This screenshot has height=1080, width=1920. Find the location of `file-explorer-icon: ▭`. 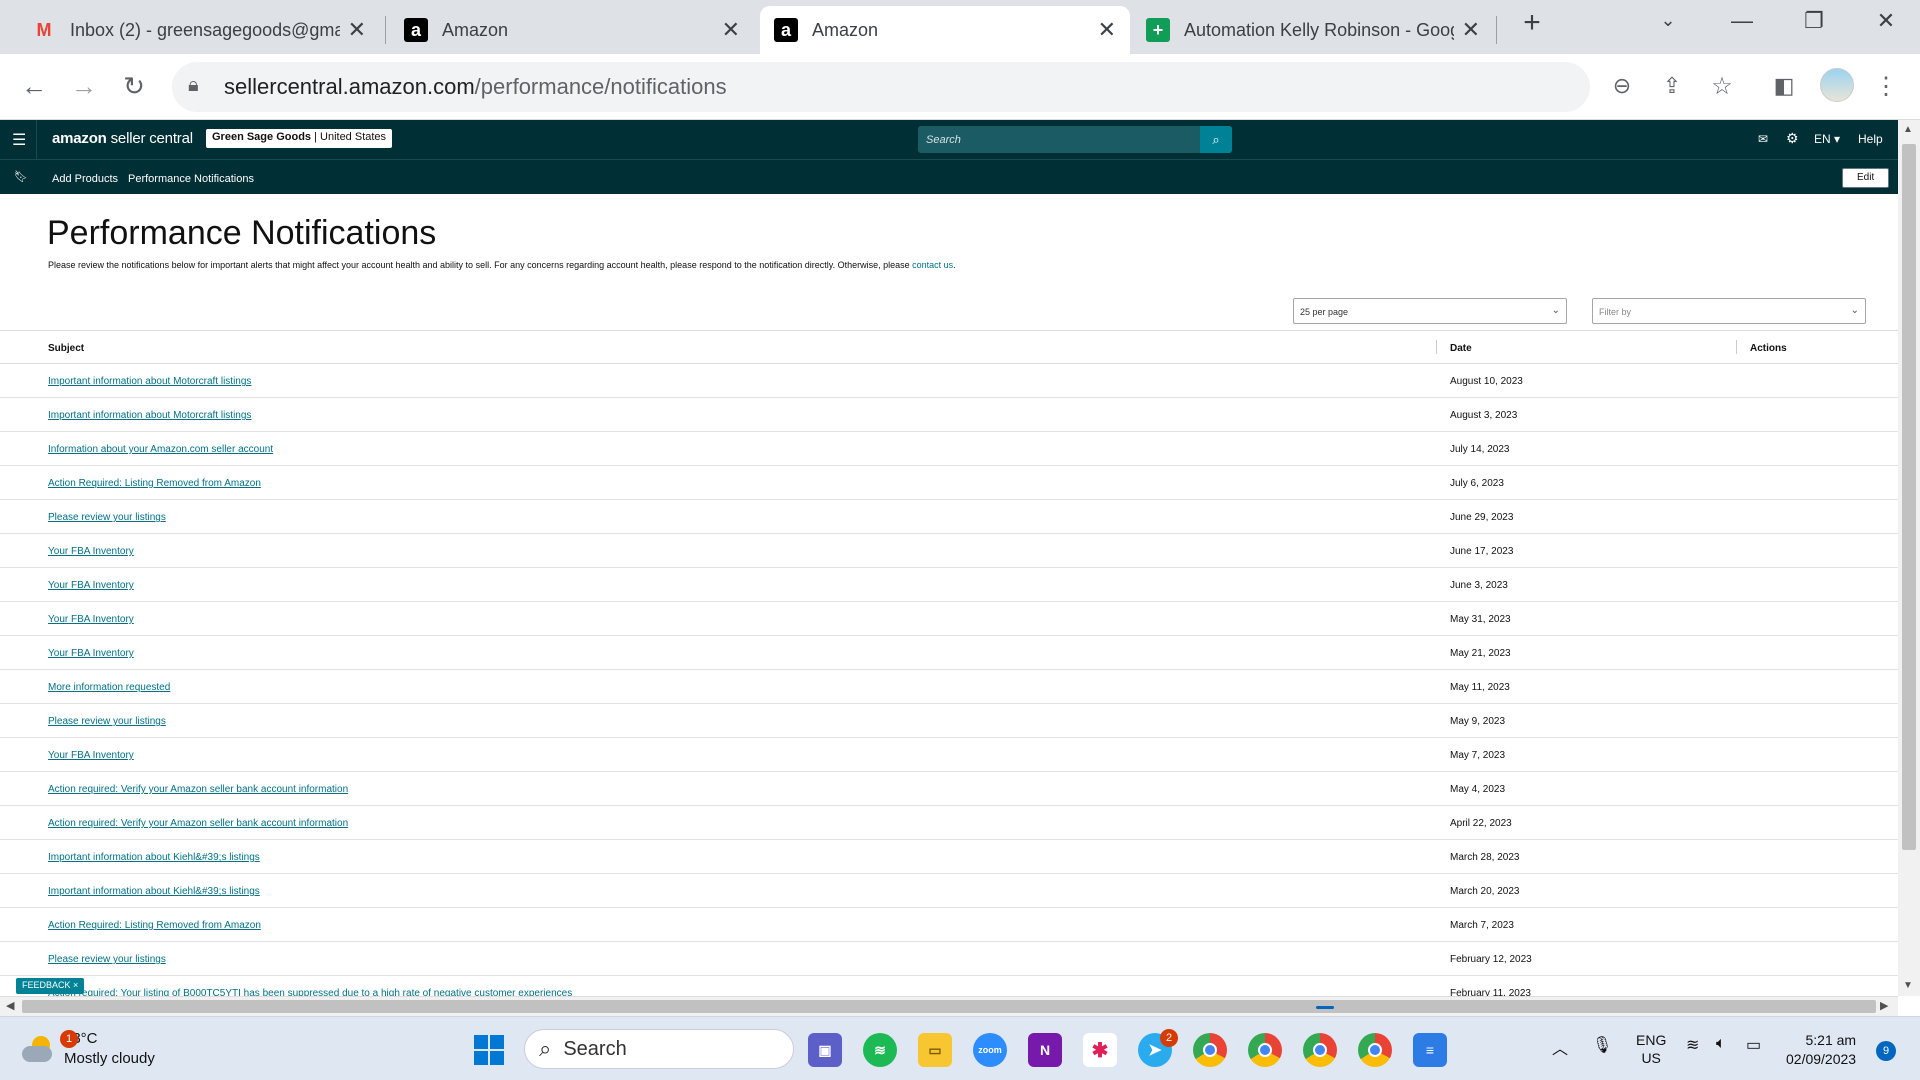

file-explorer-icon: ▭ is located at coordinates (935, 1050).